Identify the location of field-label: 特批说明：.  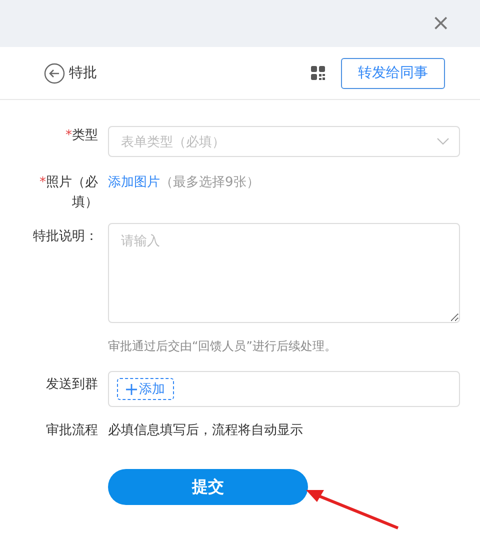
(65, 237).